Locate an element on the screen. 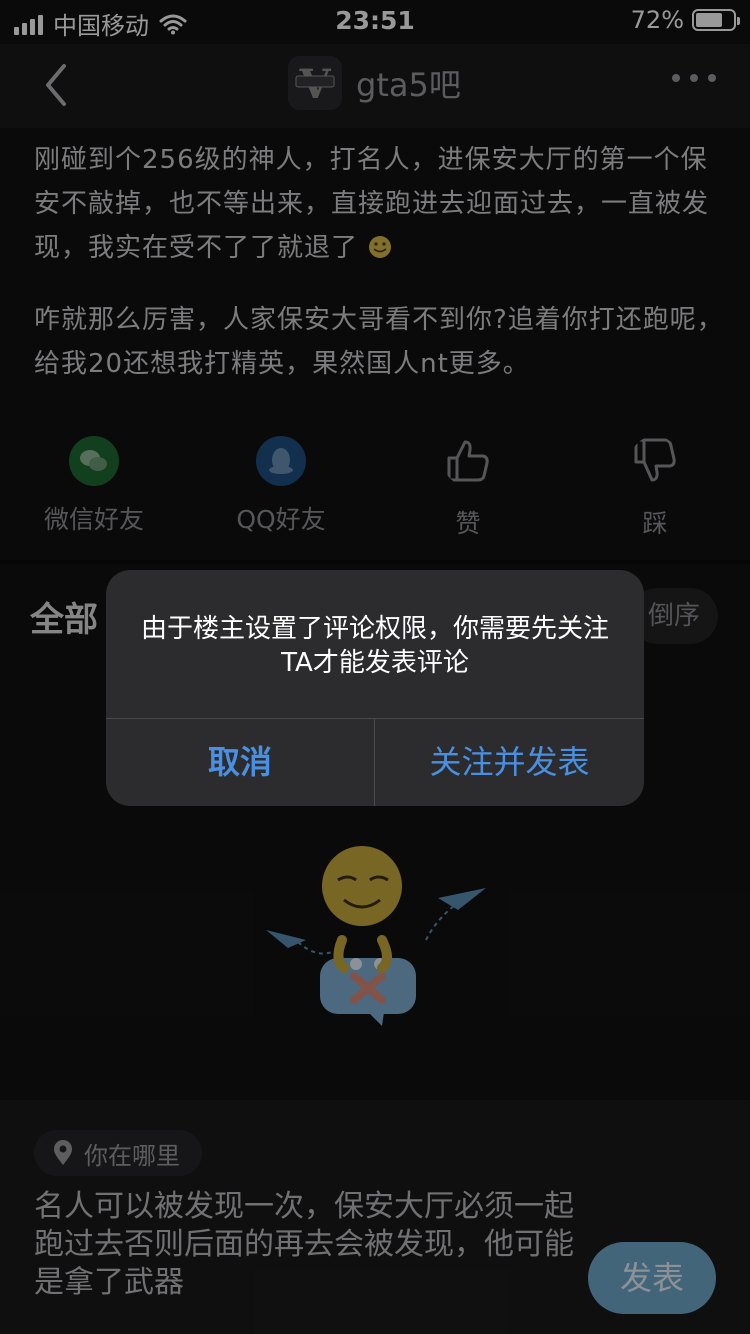  dialog-message: 由于楼主设置了评论权限，你需要先关注TA才能发表评论 is located at coordinates (374, 646).